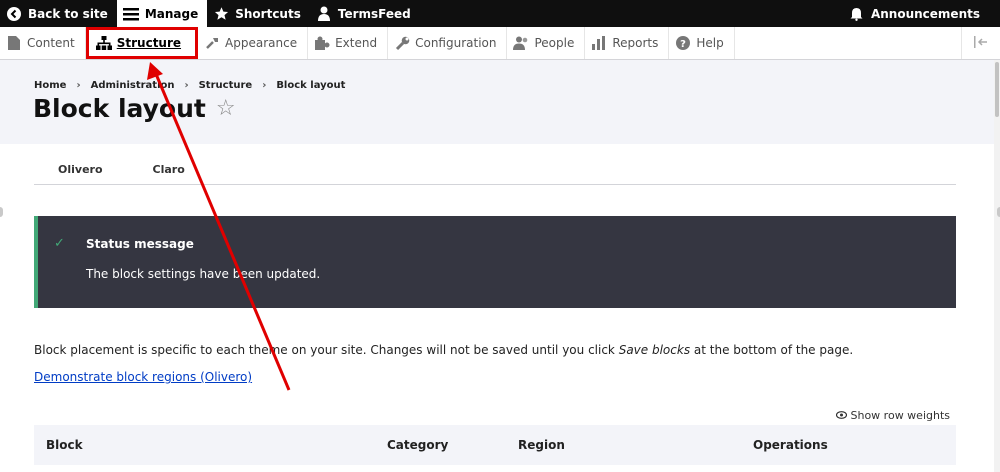 The height and width of the screenshot is (472, 1000). What do you see at coordinates (841, 415) in the screenshot?
I see `eye-icon` at bounding box center [841, 415].